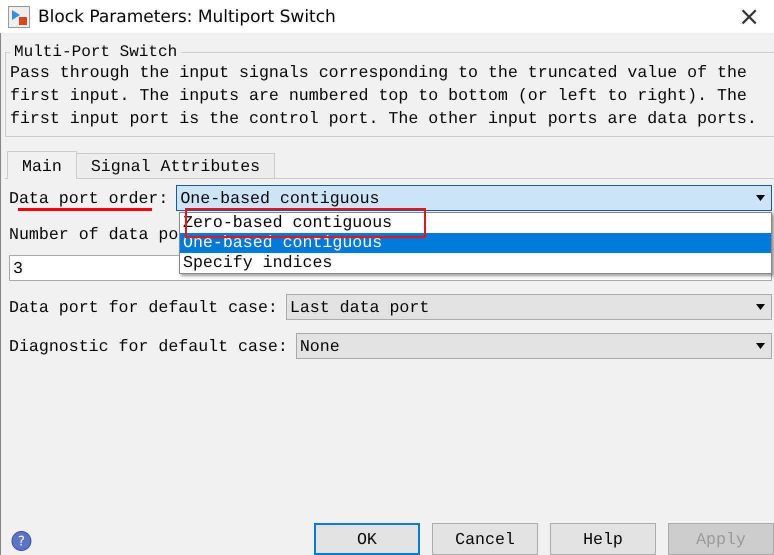 The image size is (774, 555). What do you see at coordinates (143, 307) in the screenshot?
I see `field-label: Data port for default case:` at bounding box center [143, 307].